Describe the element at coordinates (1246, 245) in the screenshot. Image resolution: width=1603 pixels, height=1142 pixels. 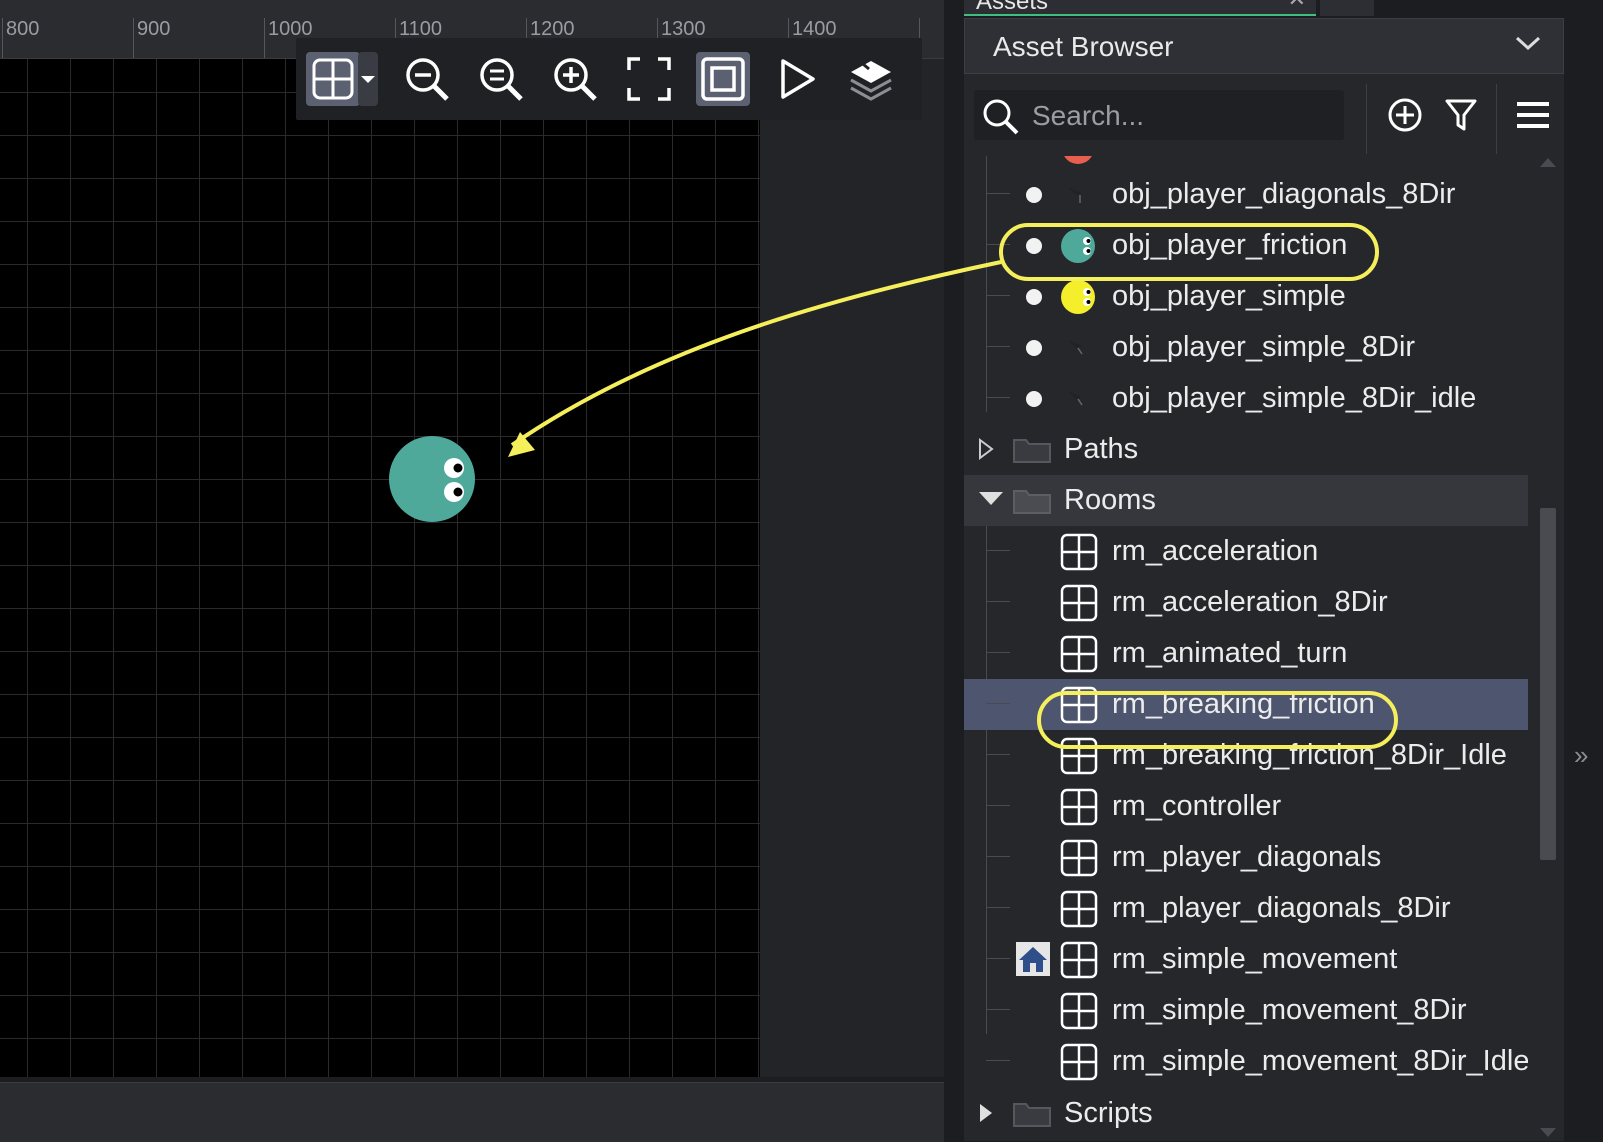
I see `asset-item: obj_player_friction` at that location.